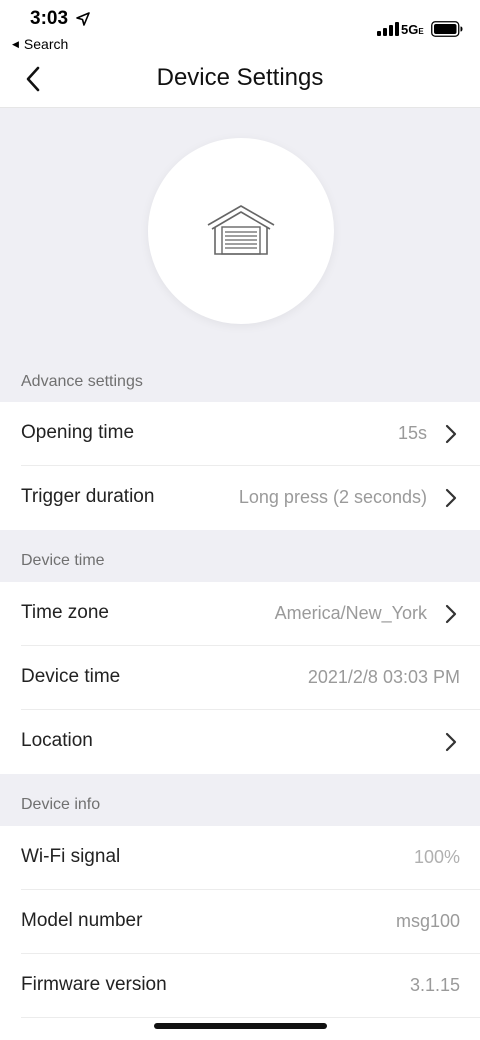 The height and width of the screenshot is (1040, 480). I want to click on location-label: Location, so click(57, 740).